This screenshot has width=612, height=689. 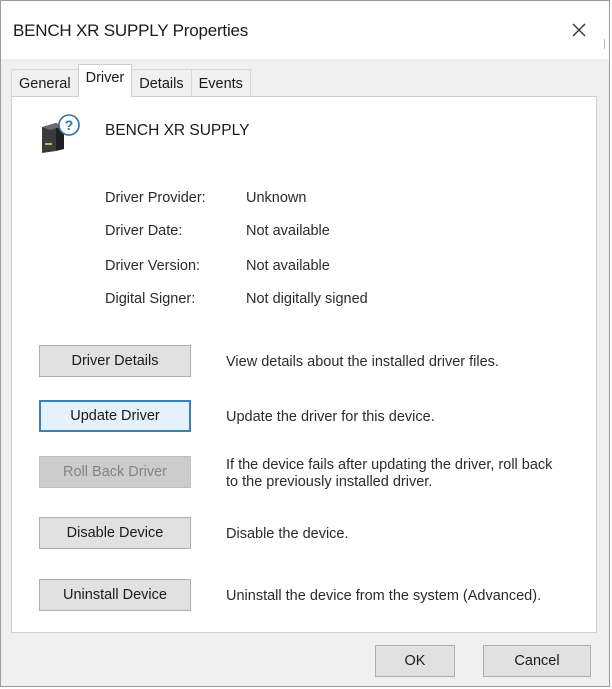 What do you see at coordinates (61, 133) in the screenshot?
I see `unknown-device-icon: ?` at bounding box center [61, 133].